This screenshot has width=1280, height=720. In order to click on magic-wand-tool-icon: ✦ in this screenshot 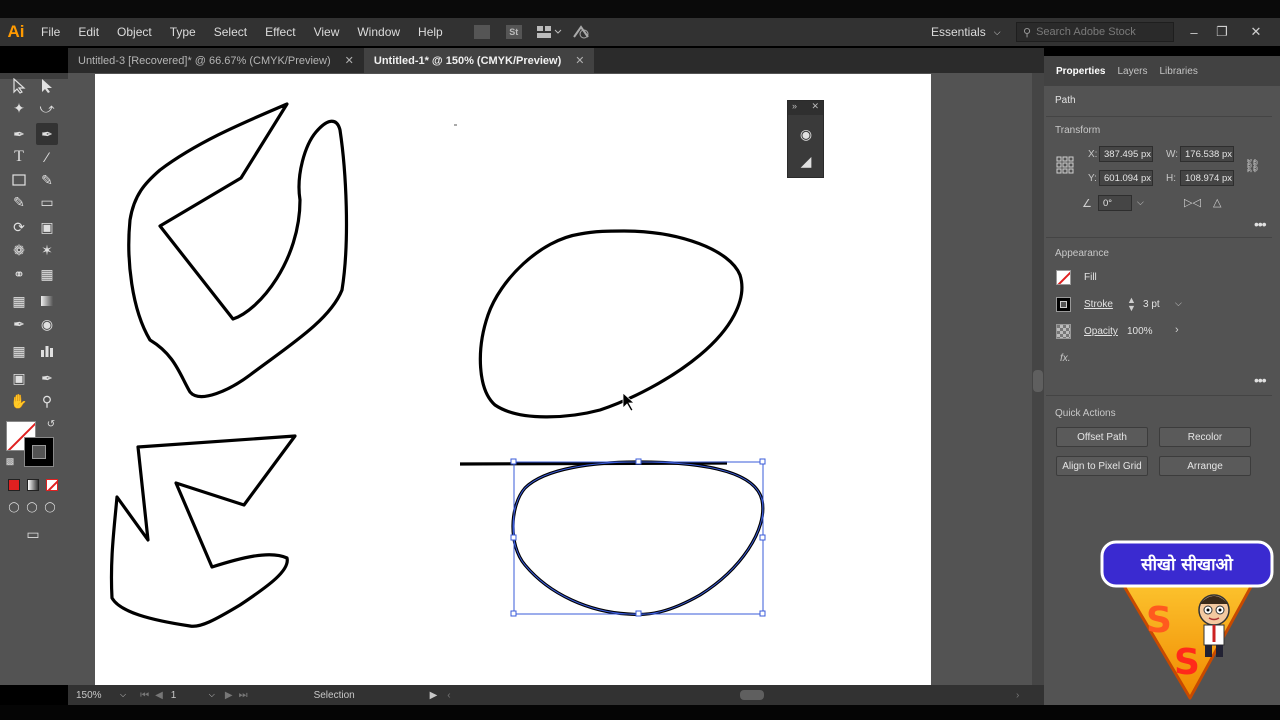, I will do `click(19, 108)`.